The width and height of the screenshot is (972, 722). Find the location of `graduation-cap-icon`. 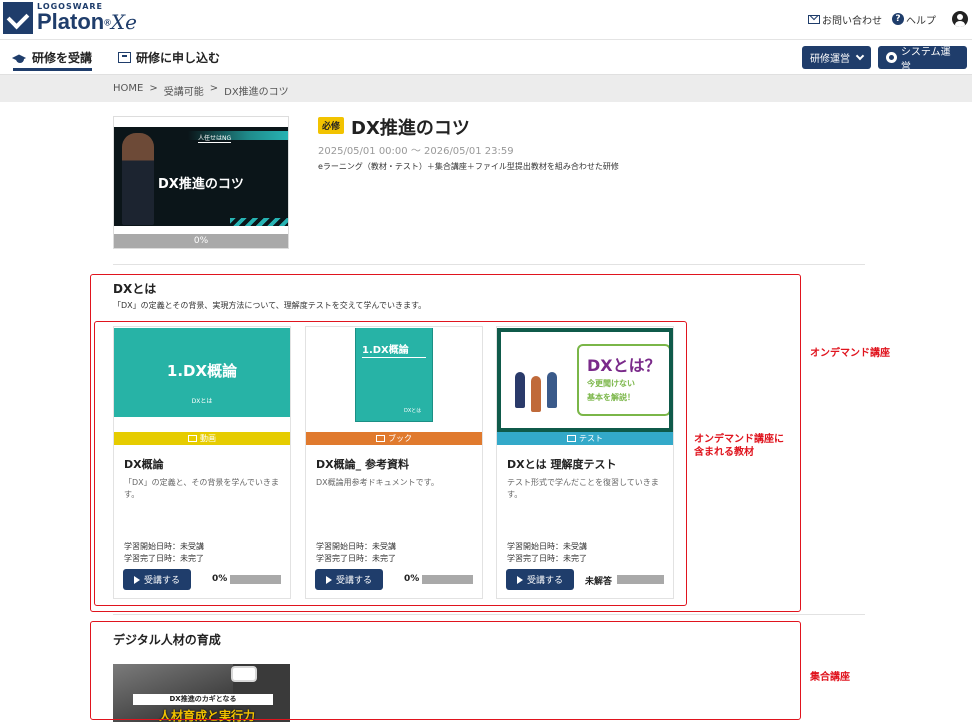

graduation-cap-icon is located at coordinates (20, 58).